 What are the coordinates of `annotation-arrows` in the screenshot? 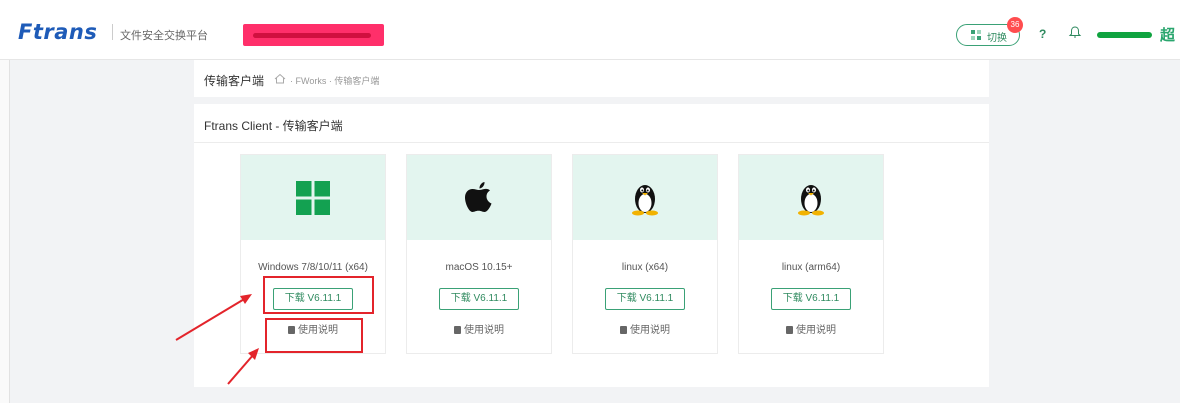 It's located at (217, 339).